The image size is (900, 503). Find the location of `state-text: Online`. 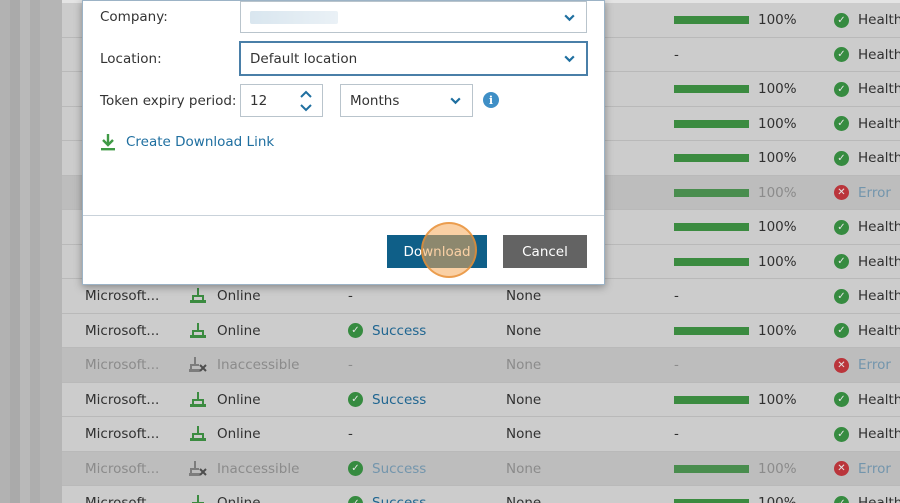

state-text: Online is located at coordinates (239, 296).